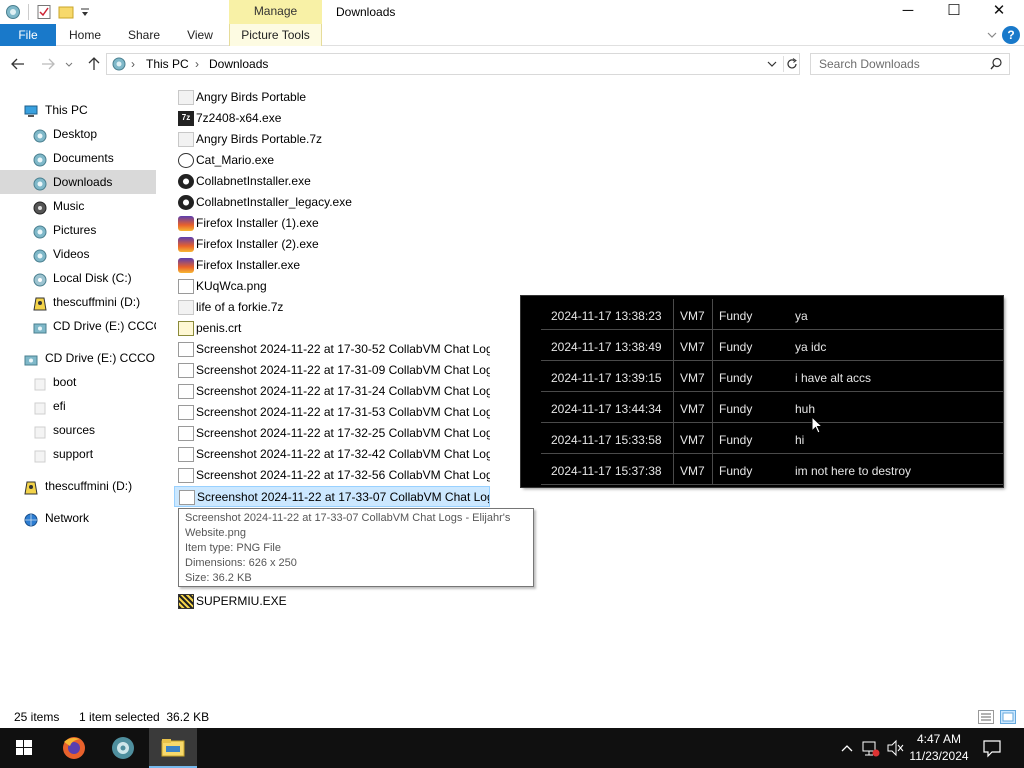 This screenshot has height=768, width=1024. I want to click on sidebar-item-label: Network, so click(67, 518).